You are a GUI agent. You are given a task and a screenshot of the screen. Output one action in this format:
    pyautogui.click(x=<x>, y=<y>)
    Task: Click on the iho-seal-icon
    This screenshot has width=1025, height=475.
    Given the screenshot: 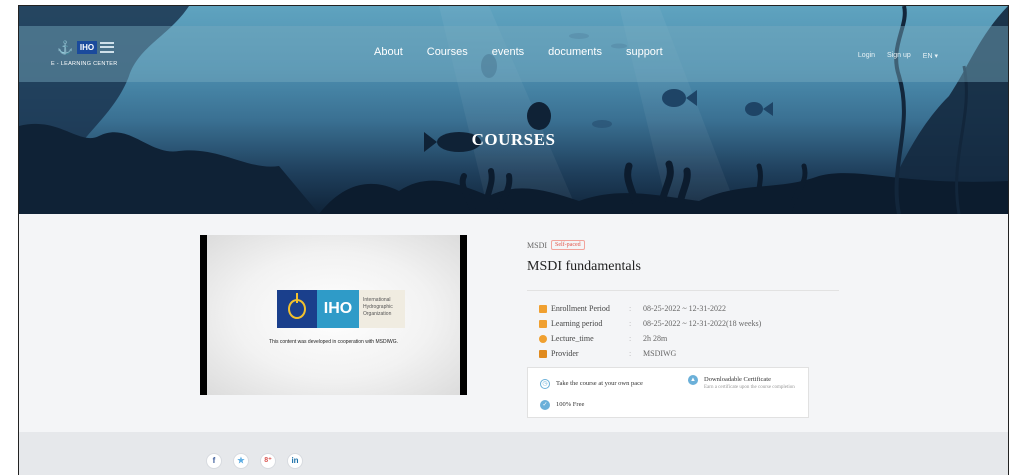 What is the action you would take?
    pyautogui.click(x=297, y=309)
    